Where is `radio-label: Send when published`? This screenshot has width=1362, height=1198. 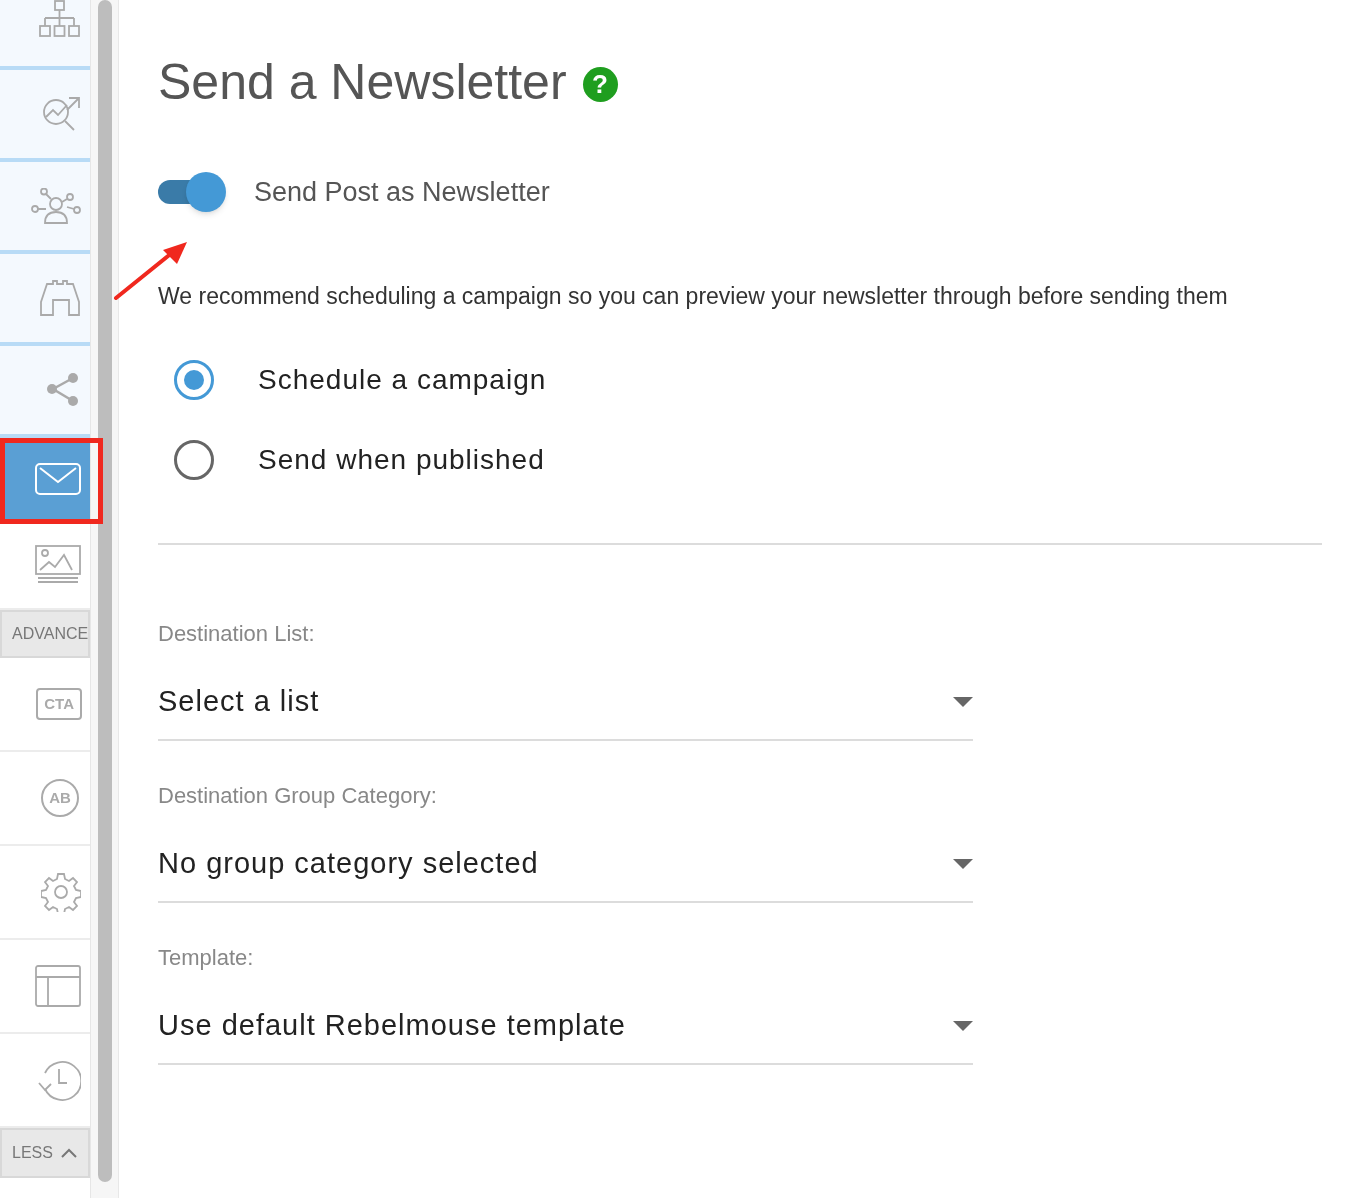 radio-label: Send when published is located at coordinates (401, 460).